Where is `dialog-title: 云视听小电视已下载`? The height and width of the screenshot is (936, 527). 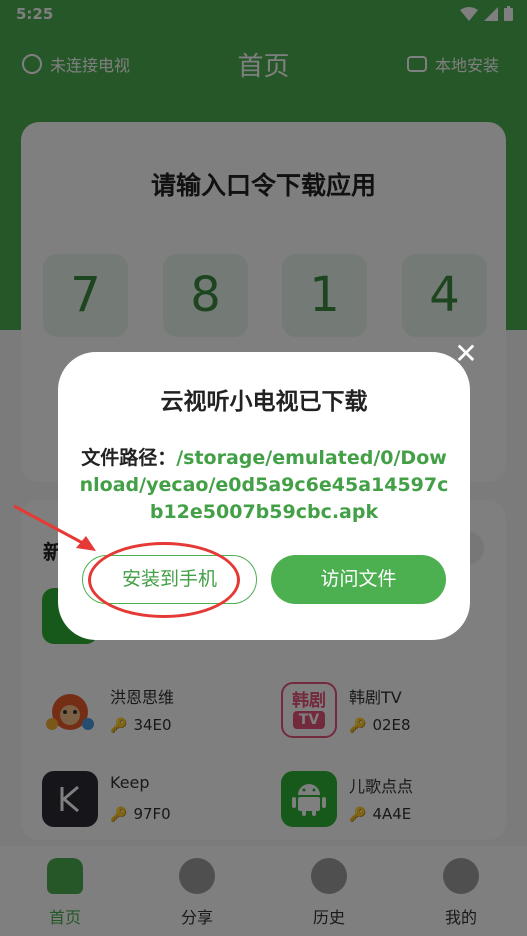 dialog-title: 云视听小电视已下载 is located at coordinates (264, 402).